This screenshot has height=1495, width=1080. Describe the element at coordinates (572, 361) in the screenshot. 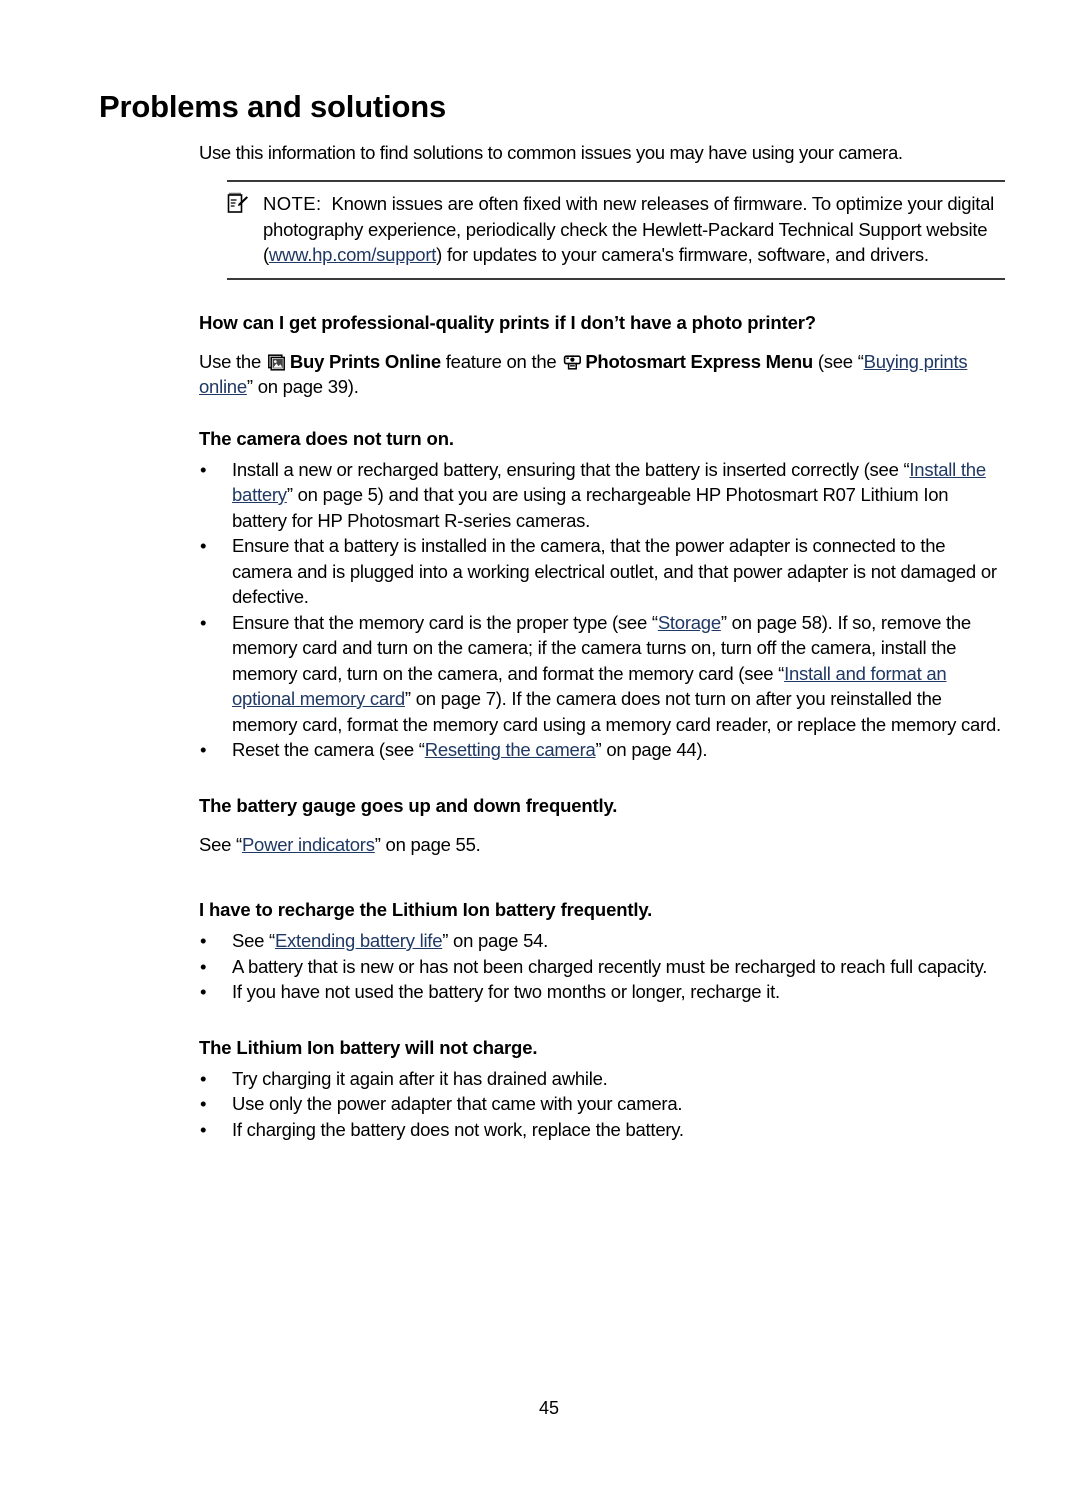

I see `photosmart-express-icon` at that location.